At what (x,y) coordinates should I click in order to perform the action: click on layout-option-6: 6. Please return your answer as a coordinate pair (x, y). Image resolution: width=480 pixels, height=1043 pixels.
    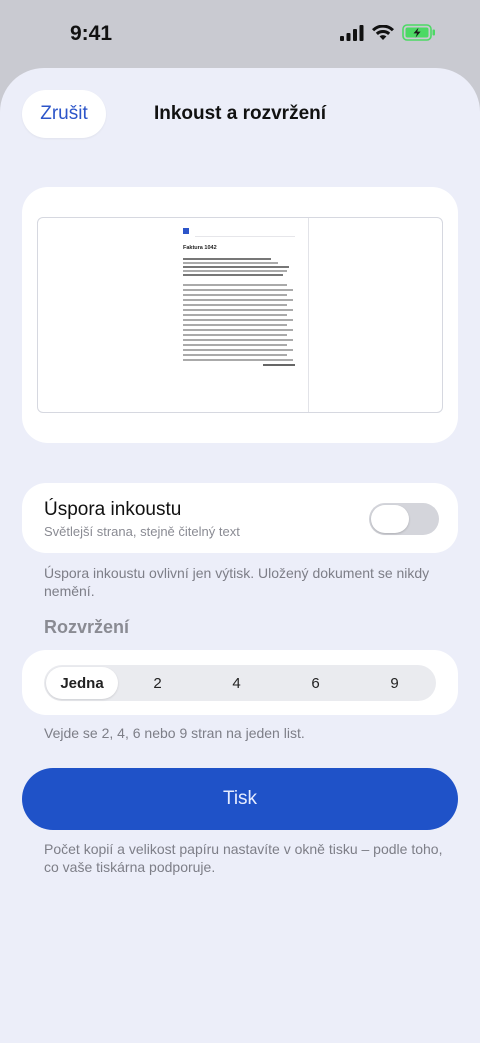
    Looking at the image, I should click on (315, 683).